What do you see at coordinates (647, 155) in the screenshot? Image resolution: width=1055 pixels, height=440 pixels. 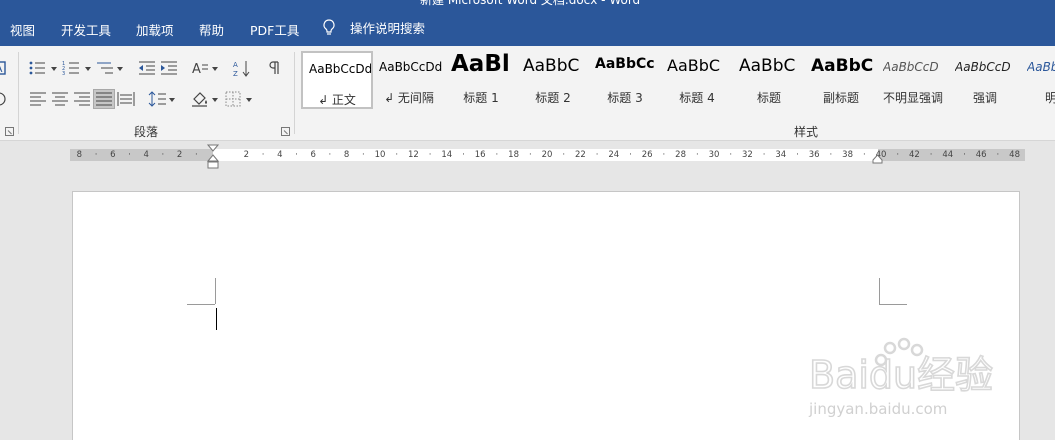 I see `ruler-label: 26` at bounding box center [647, 155].